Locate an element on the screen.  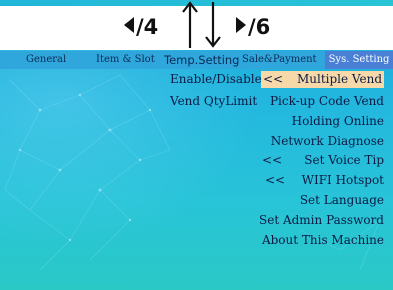
down-arrow-icon is located at coordinates (213, 25).